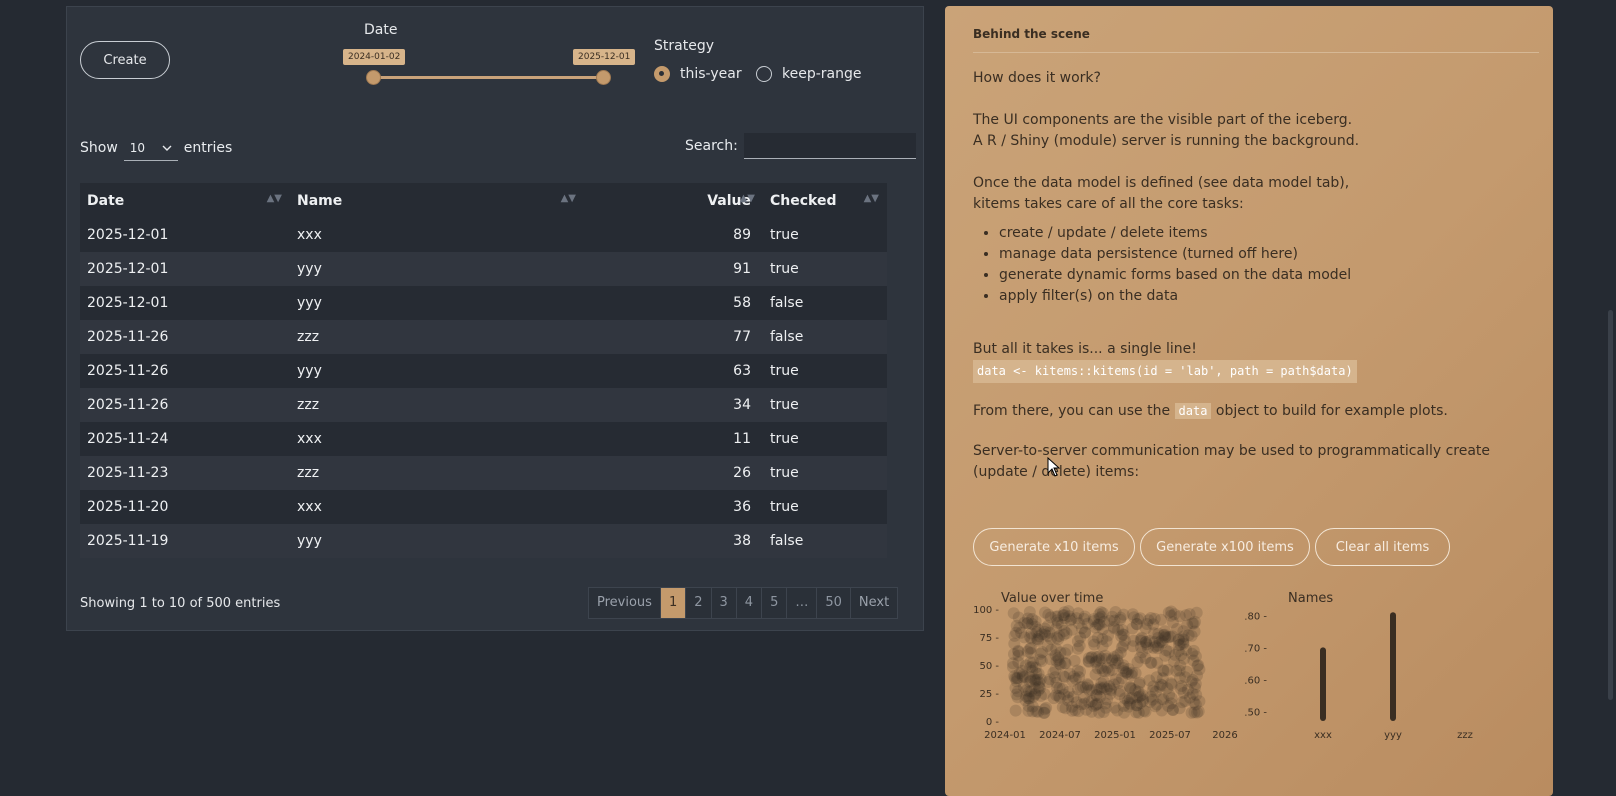 The image size is (1616, 796). Describe the element at coordinates (673, 541) in the screenshot. I see `cell-value: 38` at that location.